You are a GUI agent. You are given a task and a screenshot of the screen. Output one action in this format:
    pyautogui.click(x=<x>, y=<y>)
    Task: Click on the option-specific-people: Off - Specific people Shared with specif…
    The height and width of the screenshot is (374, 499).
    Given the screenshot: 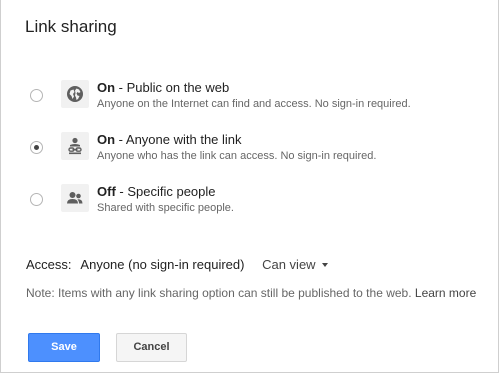 What is the action you would take?
    pyautogui.click(x=241, y=204)
    